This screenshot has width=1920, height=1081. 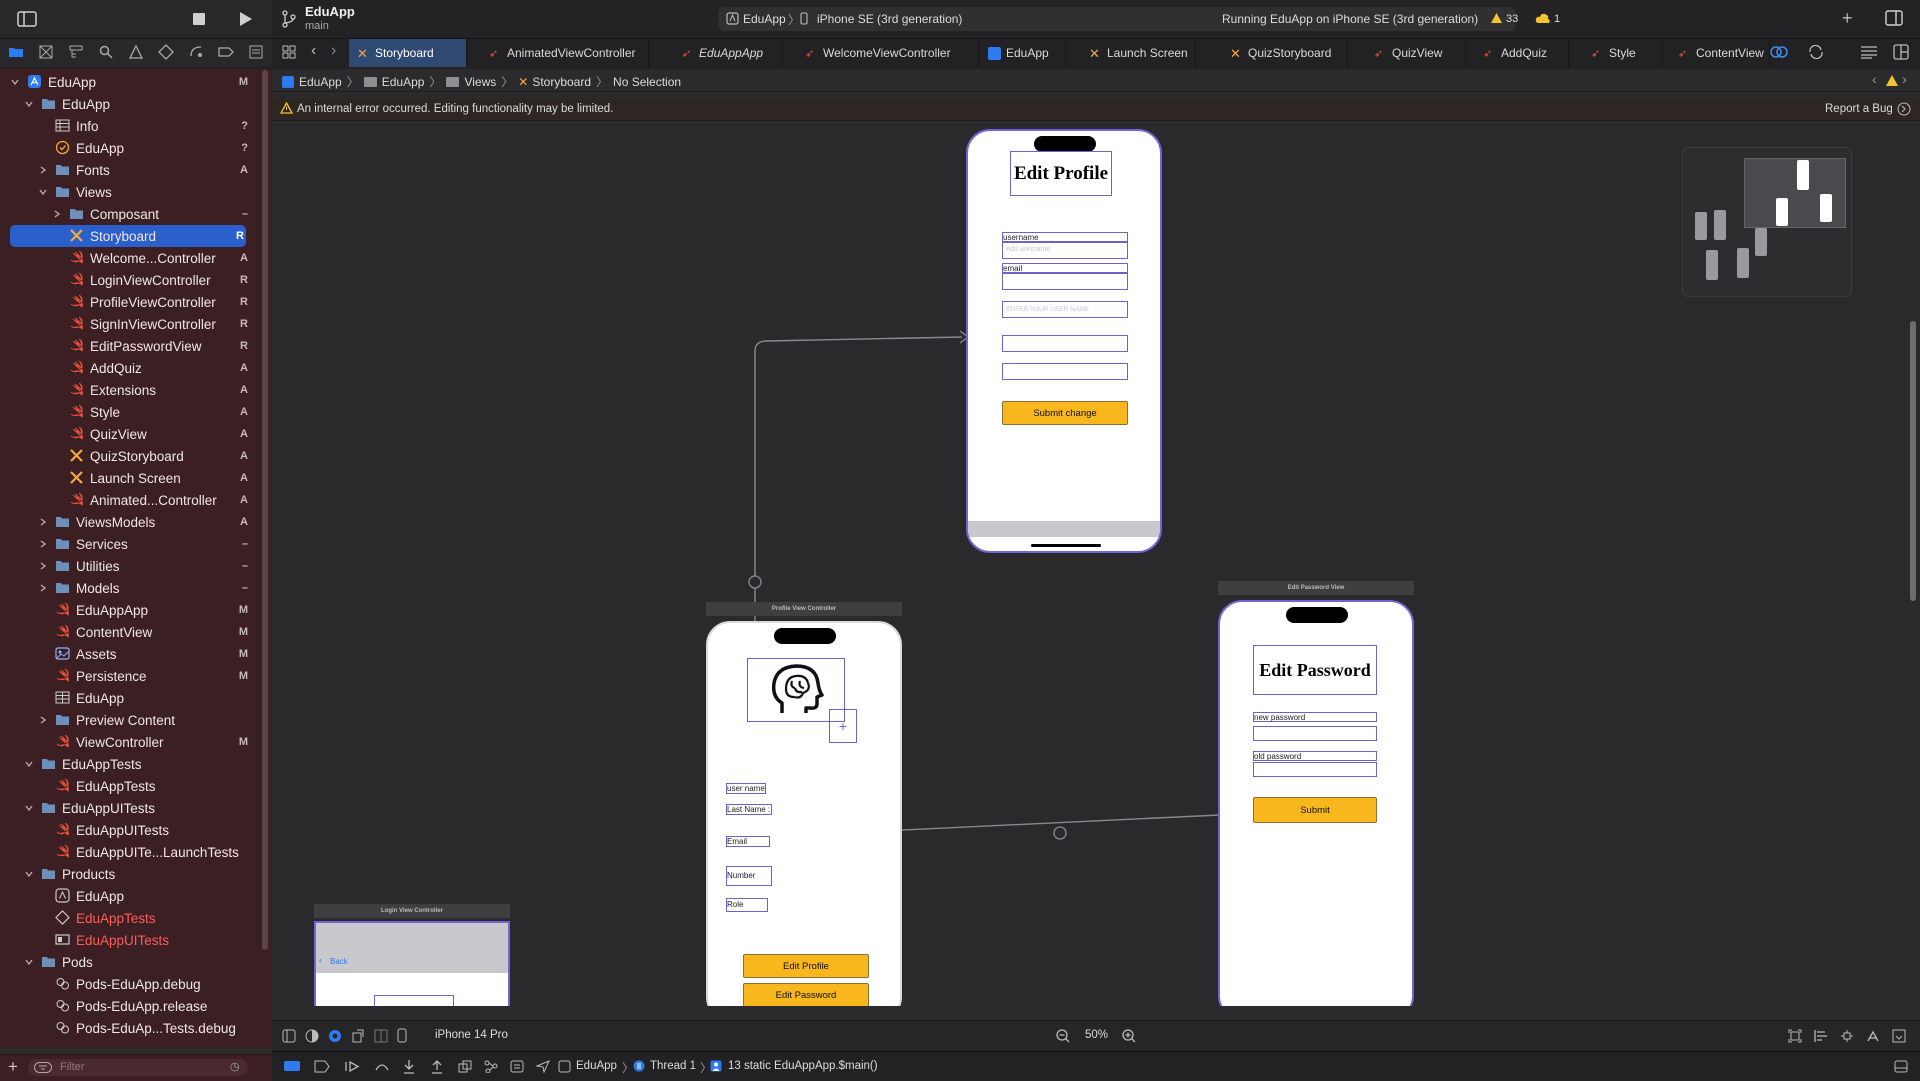 I want to click on tab-style: ➶ Style, so click(x=1623, y=53).